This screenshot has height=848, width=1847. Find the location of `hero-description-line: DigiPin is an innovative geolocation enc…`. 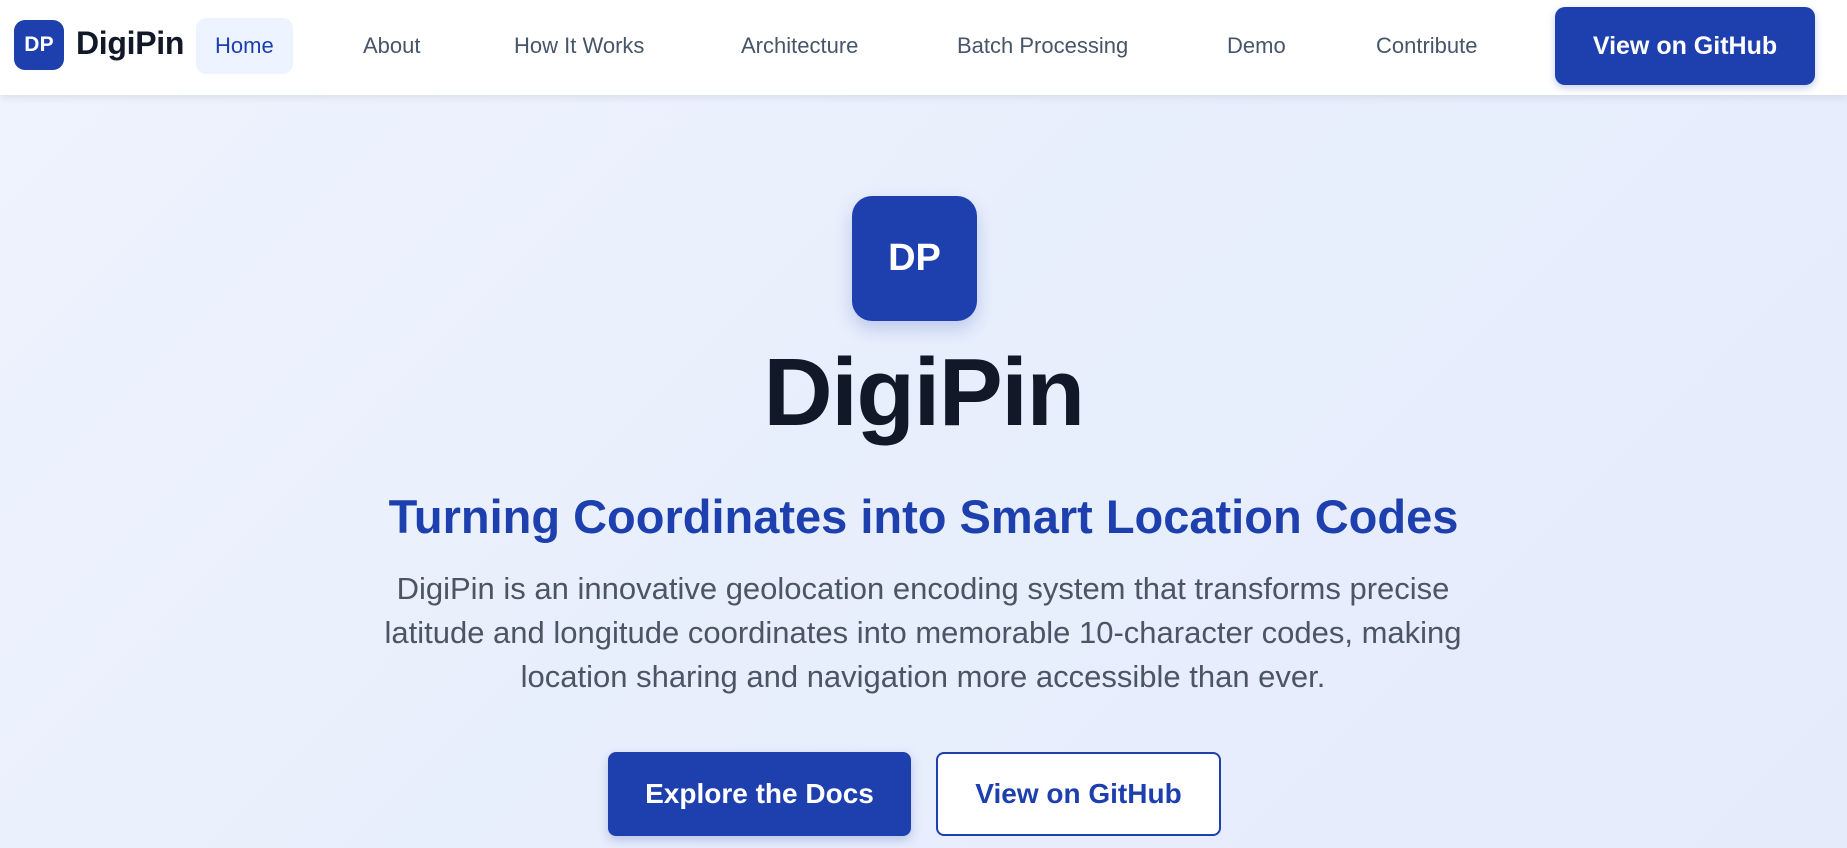

hero-description-line: DigiPin is an innovative geolocation enc… is located at coordinates (923, 588).